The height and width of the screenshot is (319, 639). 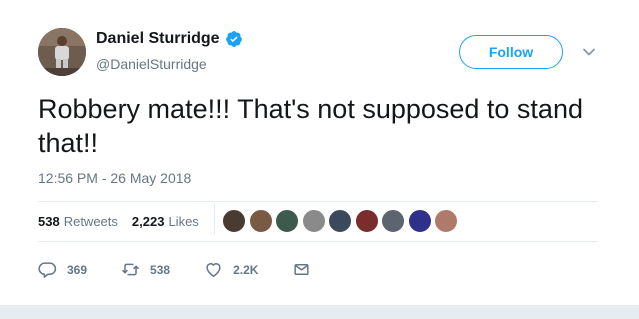 What do you see at coordinates (511, 52) in the screenshot?
I see `follow-button: Follow` at bounding box center [511, 52].